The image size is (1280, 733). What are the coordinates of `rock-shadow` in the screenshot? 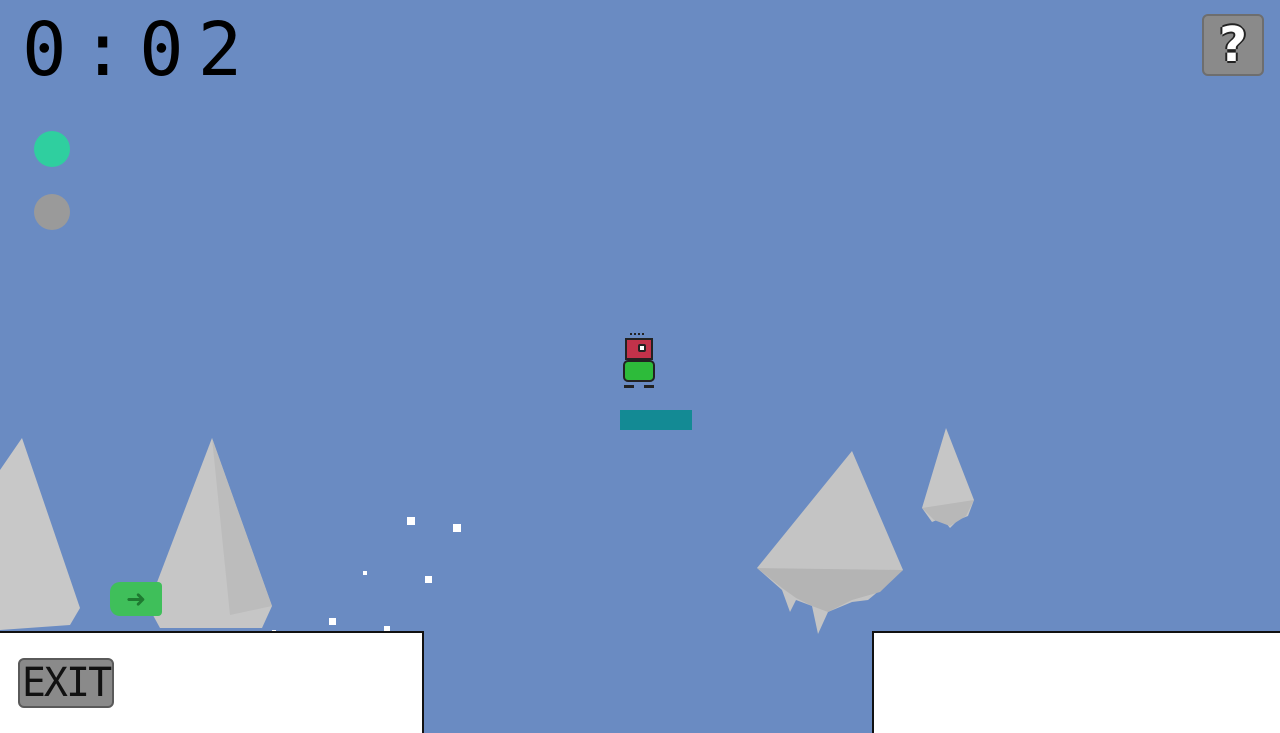 It's located at (830, 590).